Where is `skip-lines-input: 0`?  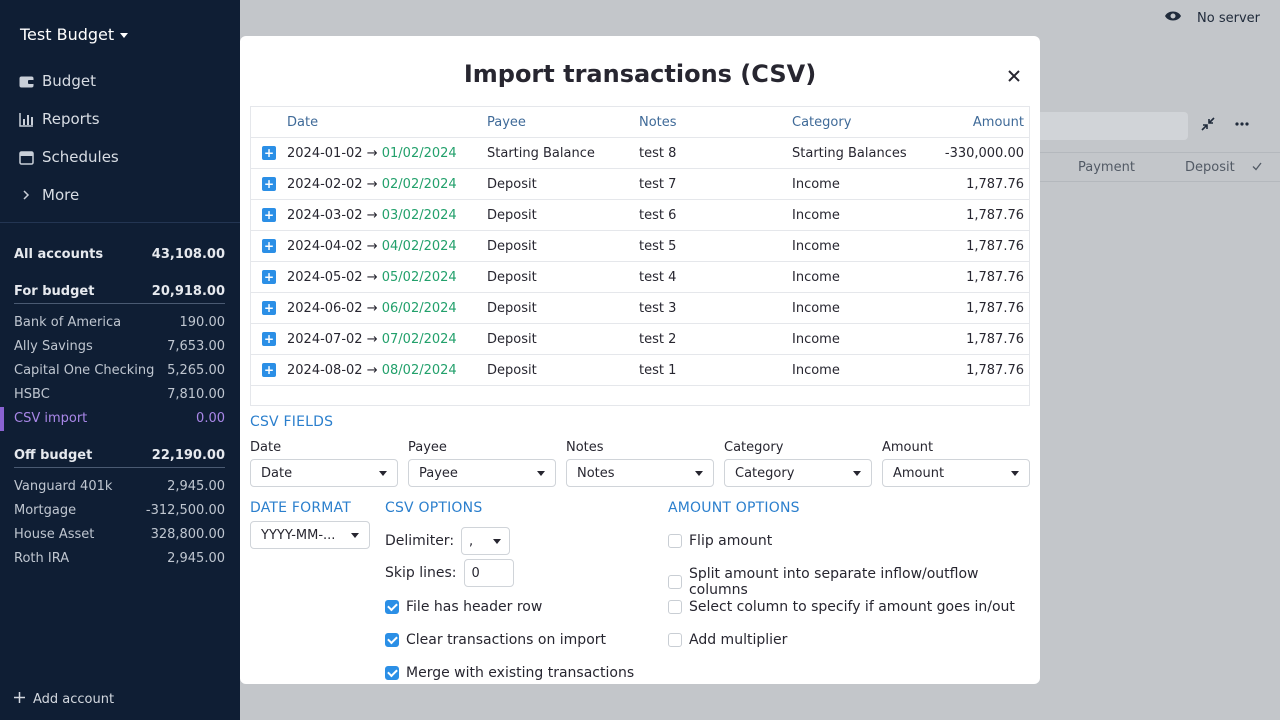
skip-lines-input: 0 is located at coordinates (488, 573).